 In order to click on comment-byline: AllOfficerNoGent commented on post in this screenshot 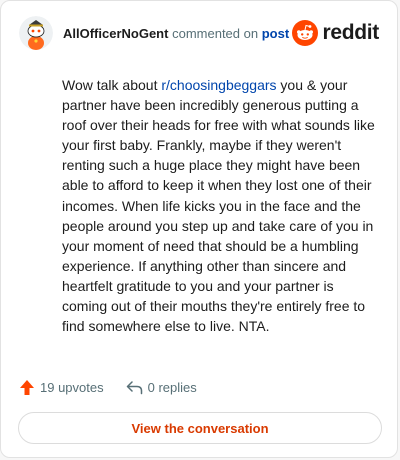, I will do `click(176, 33)`.